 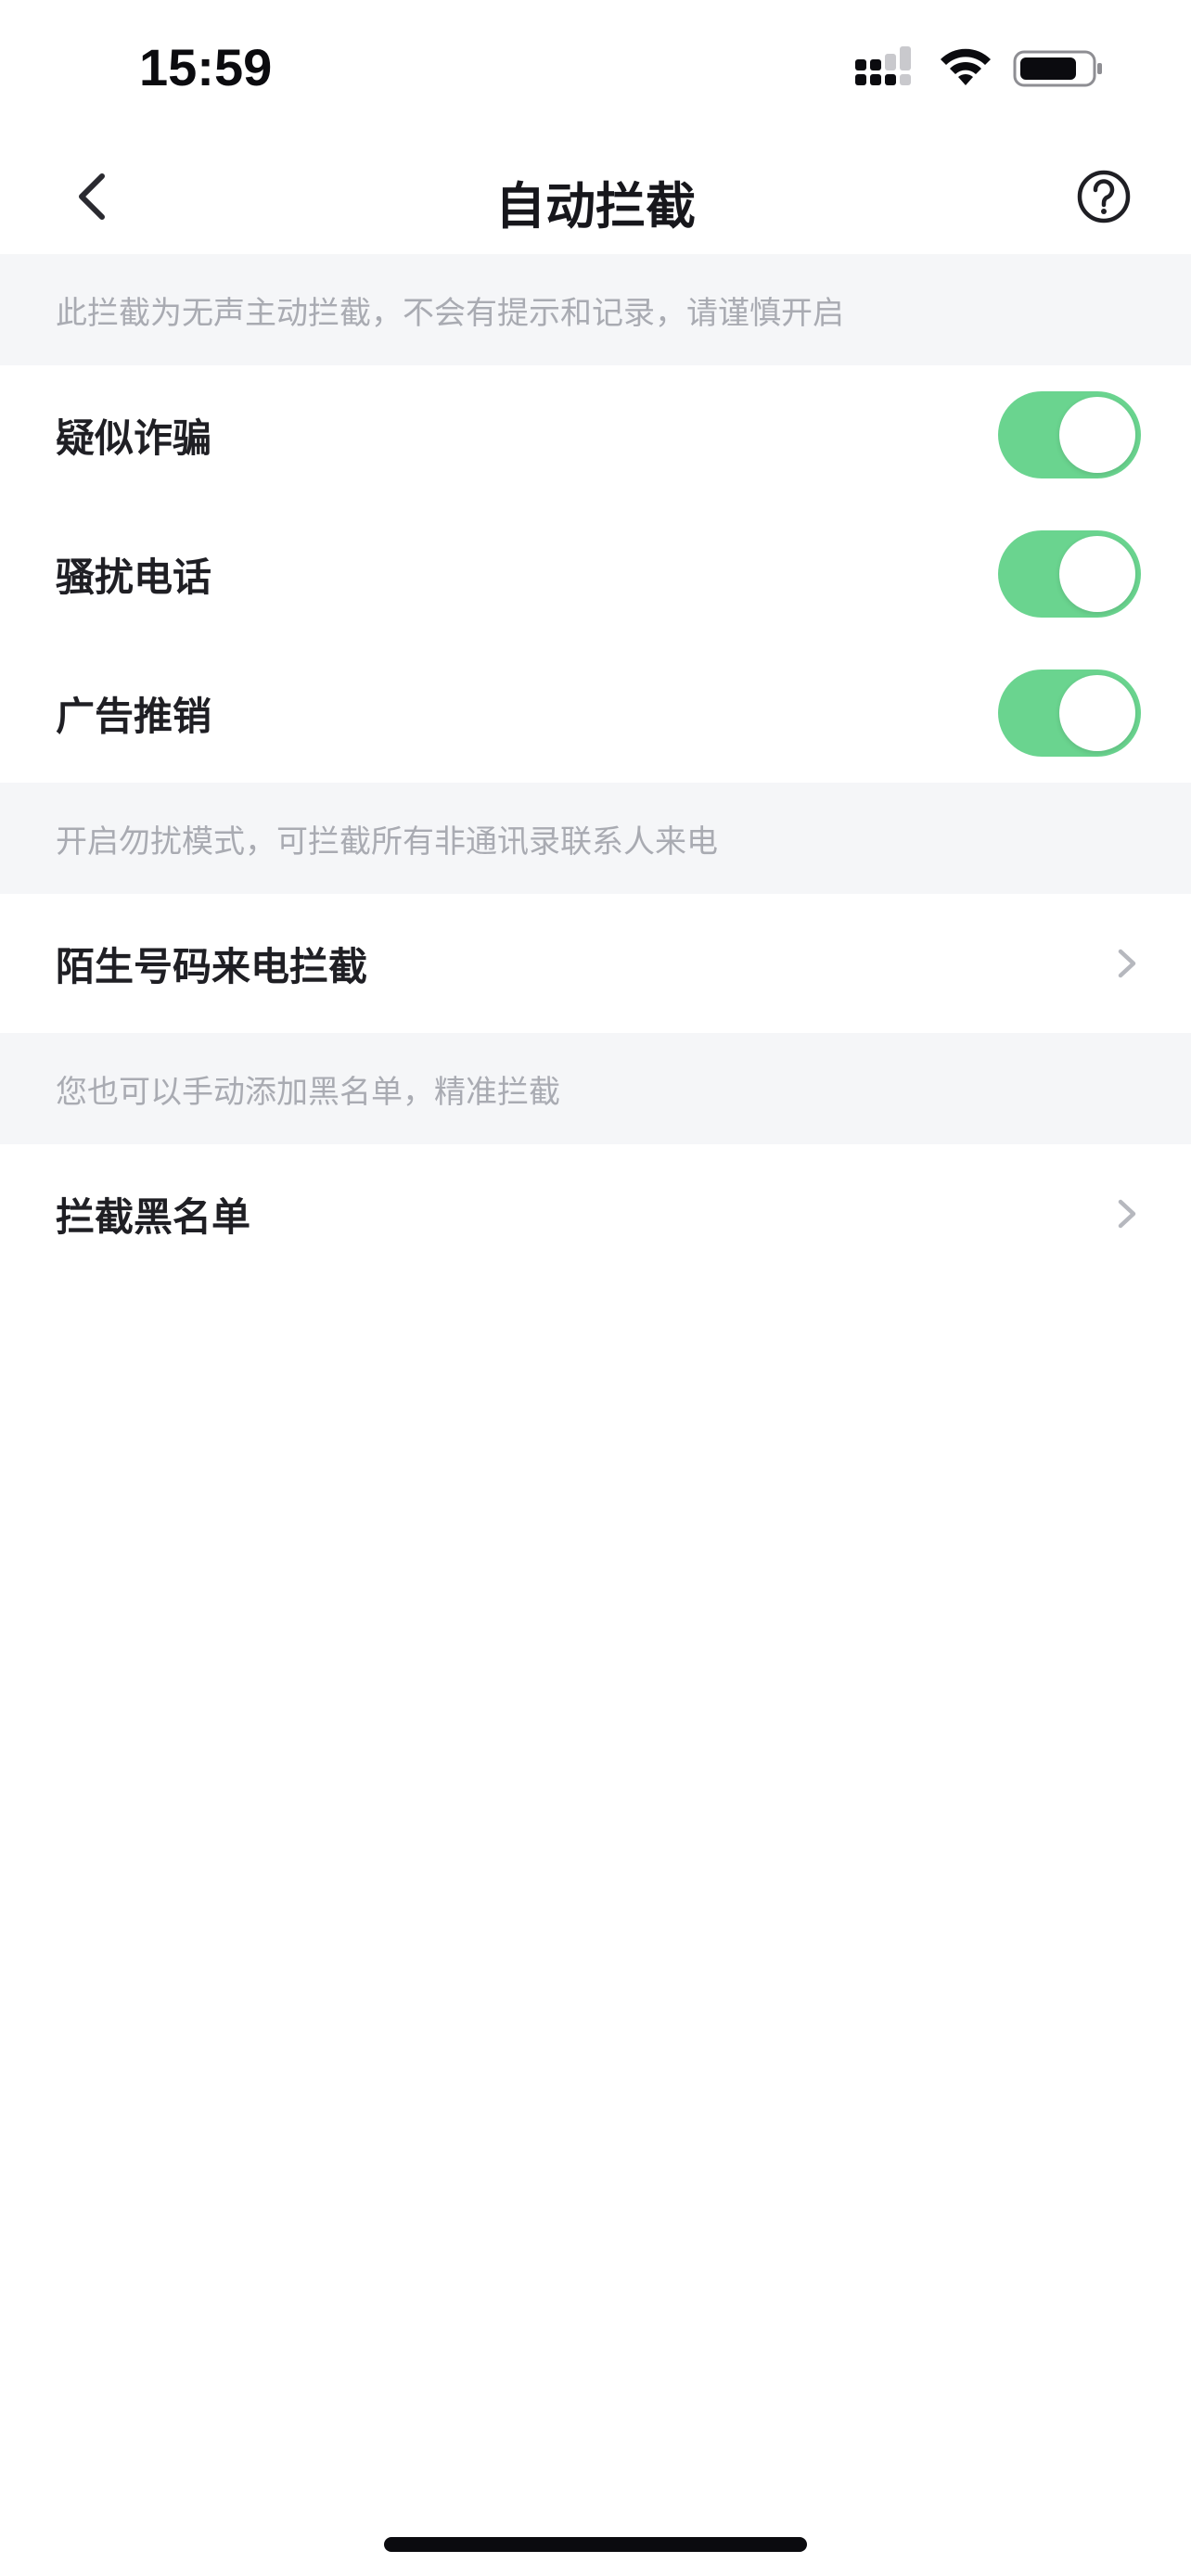 What do you see at coordinates (595, 839) in the screenshot?
I see `dnd-note: 开启勿扰模式，可拦截所有非通讯录联系人来电` at bounding box center [595, 839].